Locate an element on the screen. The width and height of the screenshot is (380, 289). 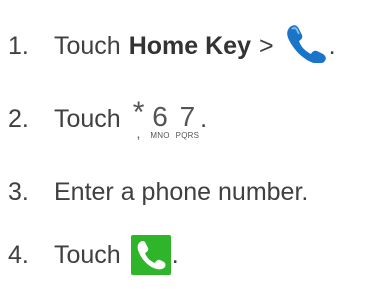
step-text: Enter a phone number. is located at coordinates (181, 191).